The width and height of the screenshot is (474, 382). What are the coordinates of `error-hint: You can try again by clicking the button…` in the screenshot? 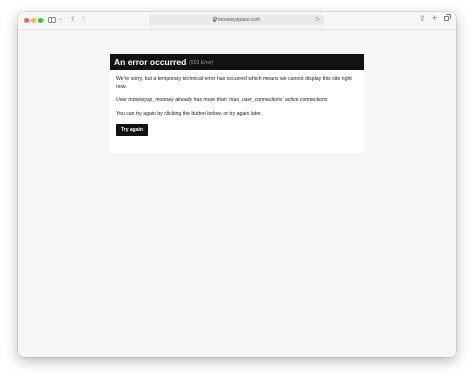 It's located at (189, 113).